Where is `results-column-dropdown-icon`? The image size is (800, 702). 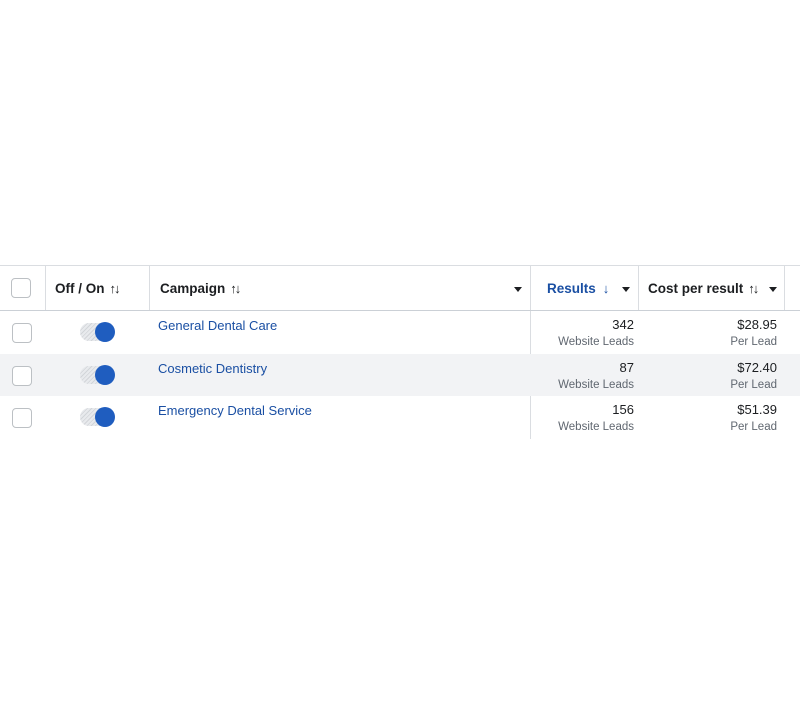
results-column-dropdown-icon is located at coordinates (626, 289).